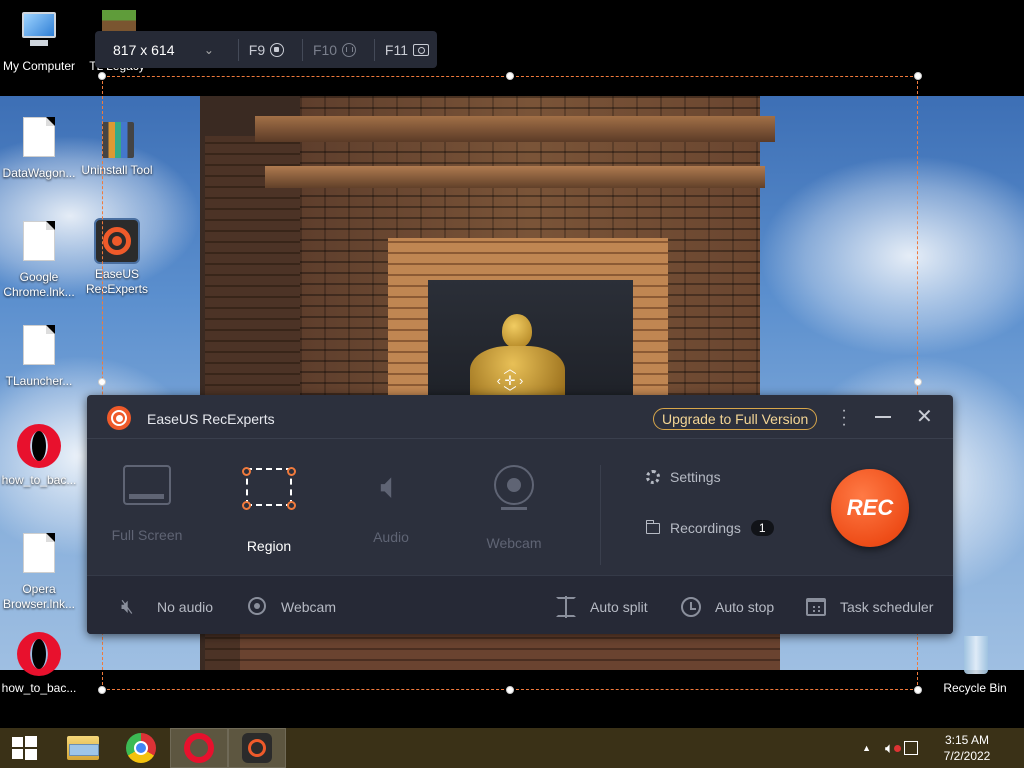  I want to click on close-icon: ✕, so click(924, 417).